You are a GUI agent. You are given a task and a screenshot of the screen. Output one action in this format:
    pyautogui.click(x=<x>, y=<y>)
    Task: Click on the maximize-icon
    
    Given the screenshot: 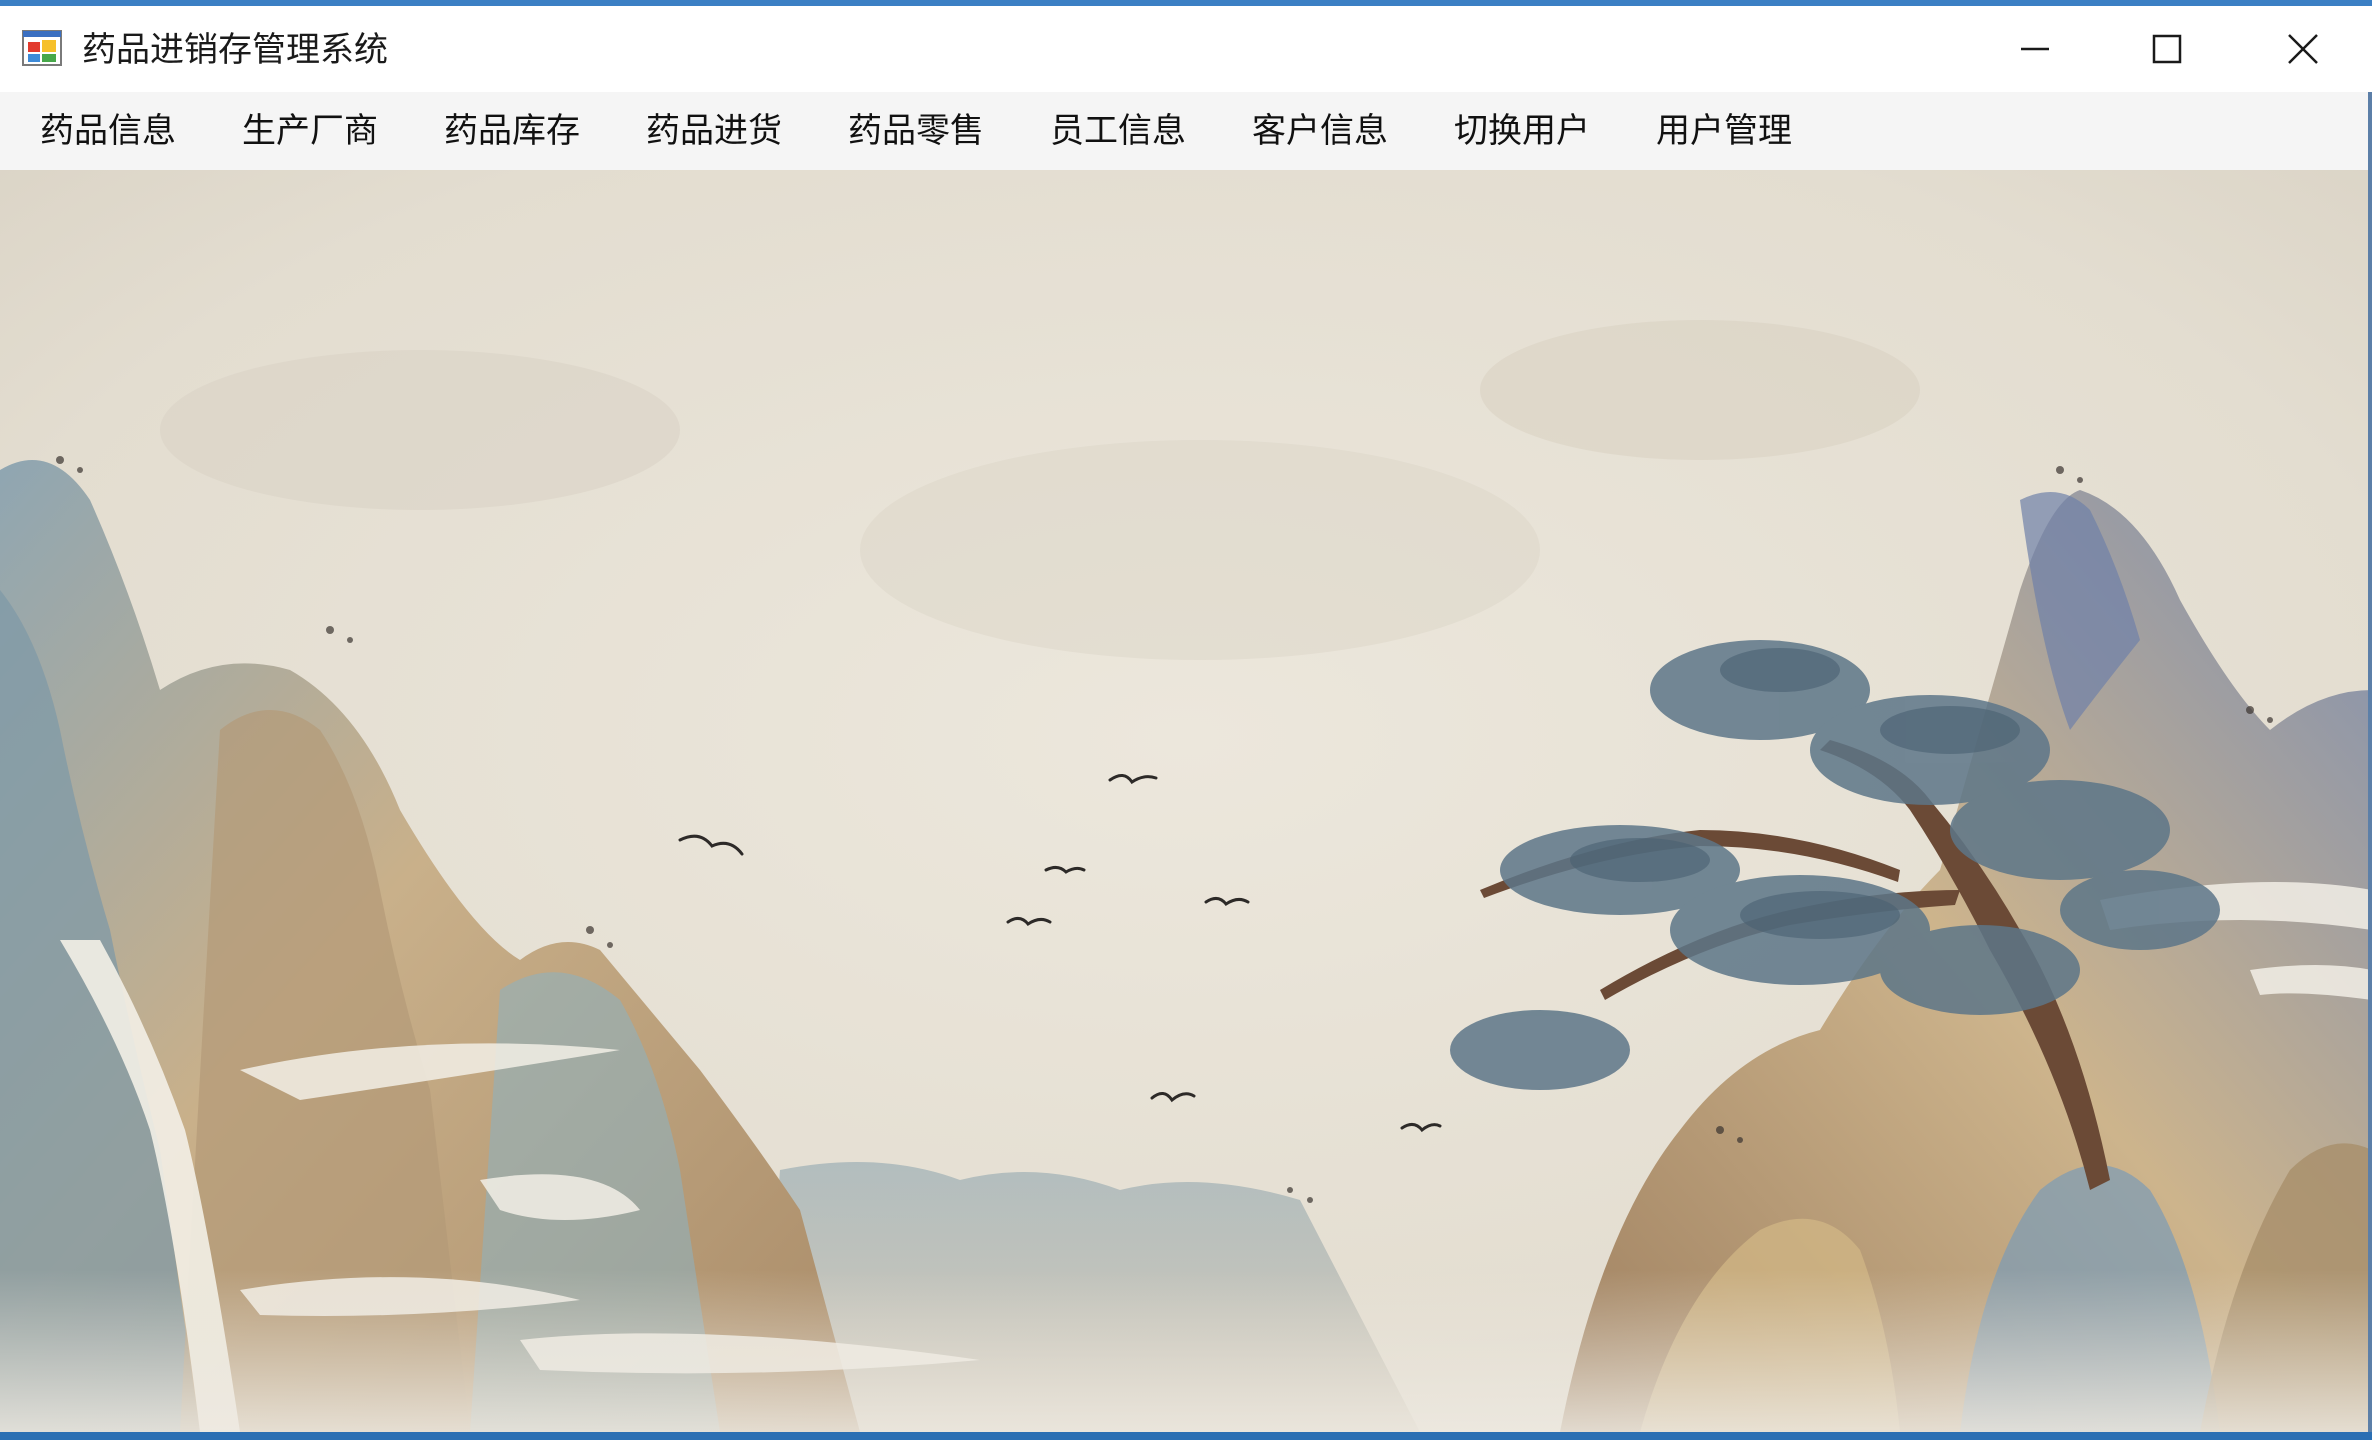 What is the action you would take?
    pyautogui.click(x=2167, y=49)
    